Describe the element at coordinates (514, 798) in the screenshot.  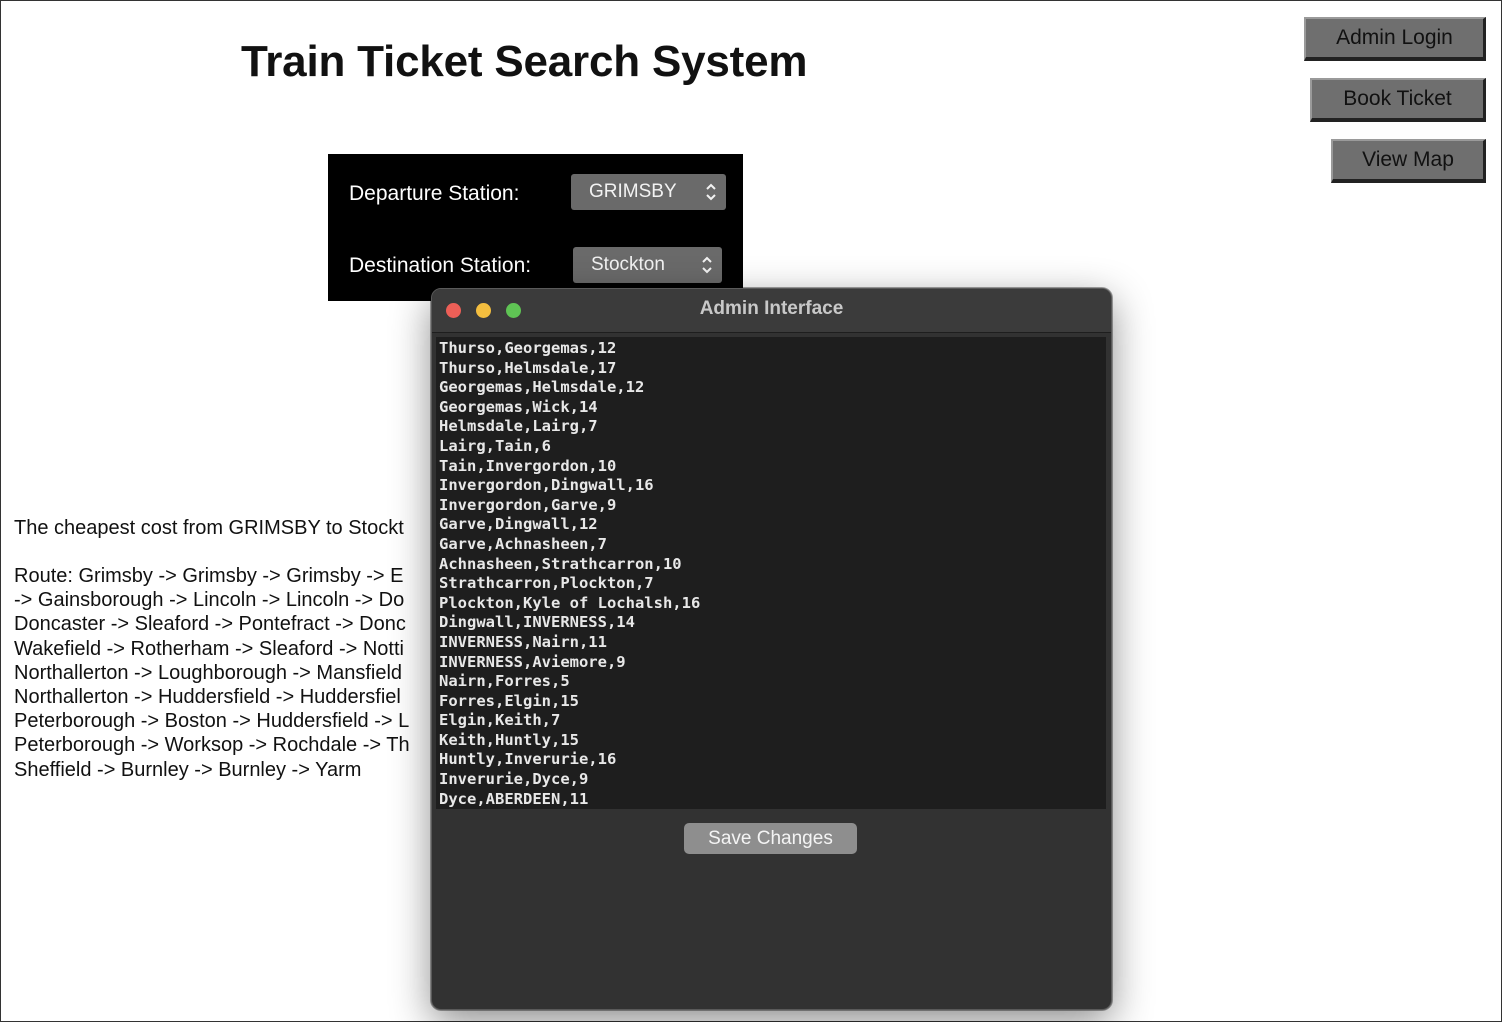
I see `editor-line: Dyce,ABERDEEN,11` at that location.